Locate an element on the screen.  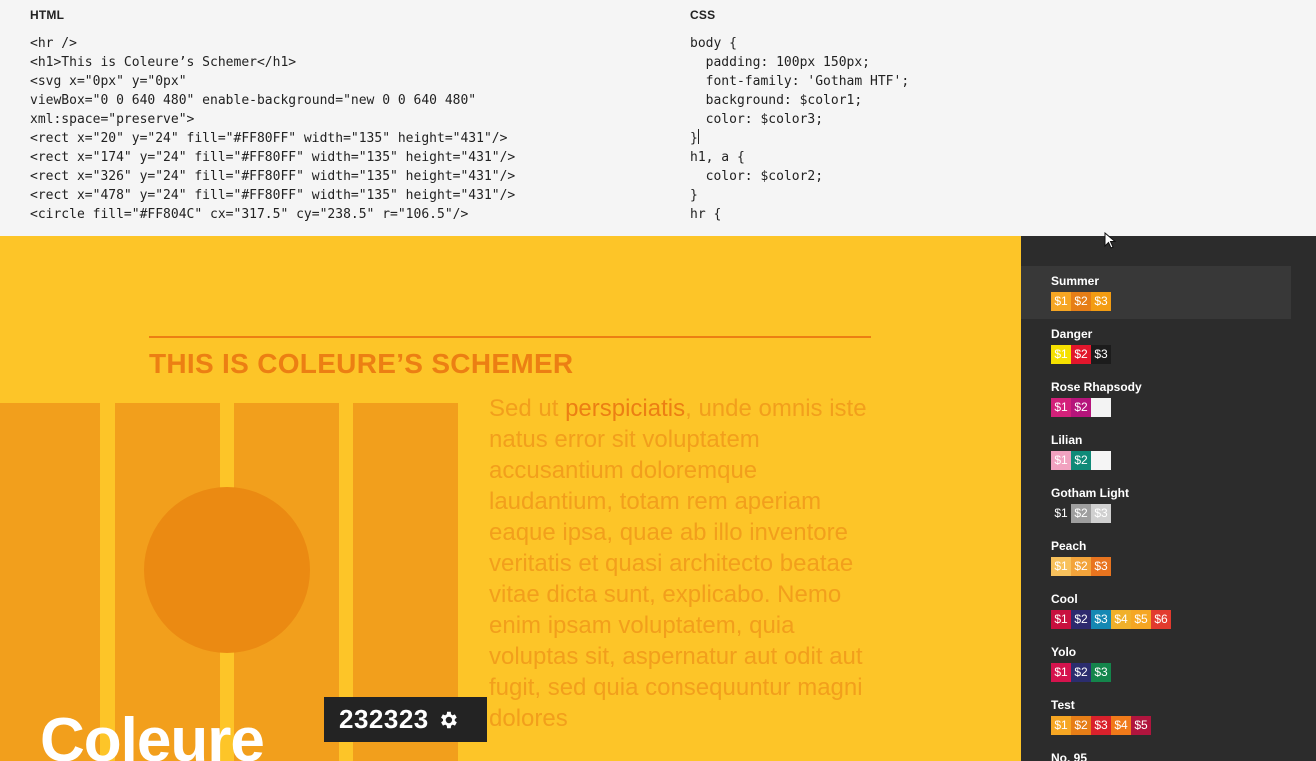
scheme-item: Rose Rhapsody $1 $2 is located at coordinates (1156, 398).